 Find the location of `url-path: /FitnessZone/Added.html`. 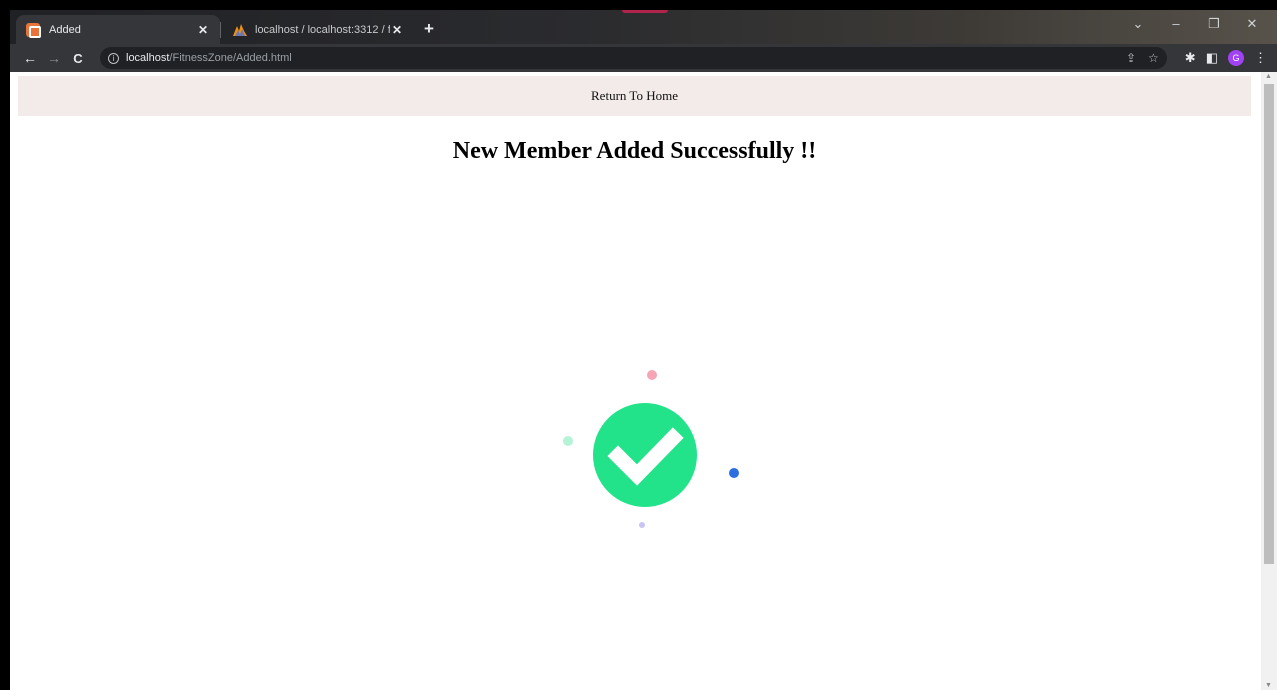

url-path: /FitnessZone/Added.html is located at coordinates (230, 58).